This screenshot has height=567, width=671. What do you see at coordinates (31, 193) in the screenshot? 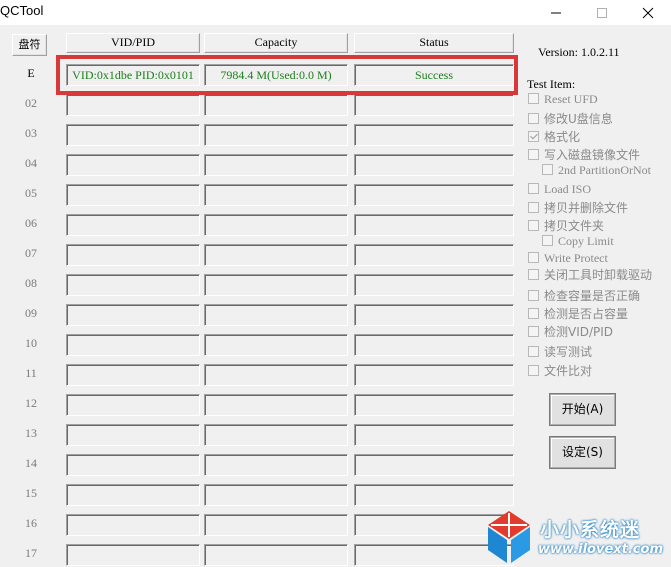
I see `row-label: 05` at bounding box center [31, 193].